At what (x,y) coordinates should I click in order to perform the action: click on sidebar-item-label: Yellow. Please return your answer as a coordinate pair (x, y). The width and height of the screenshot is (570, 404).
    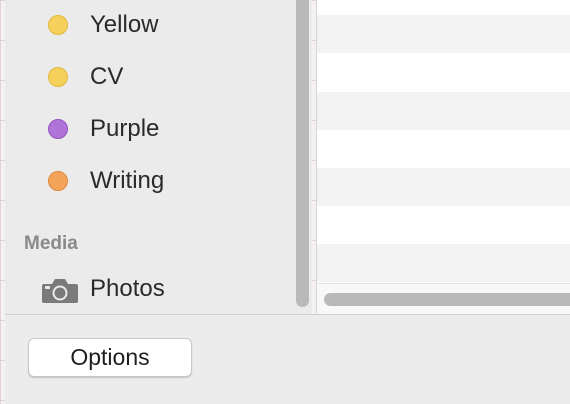
    Looking at the image, I should click on (124, 24).